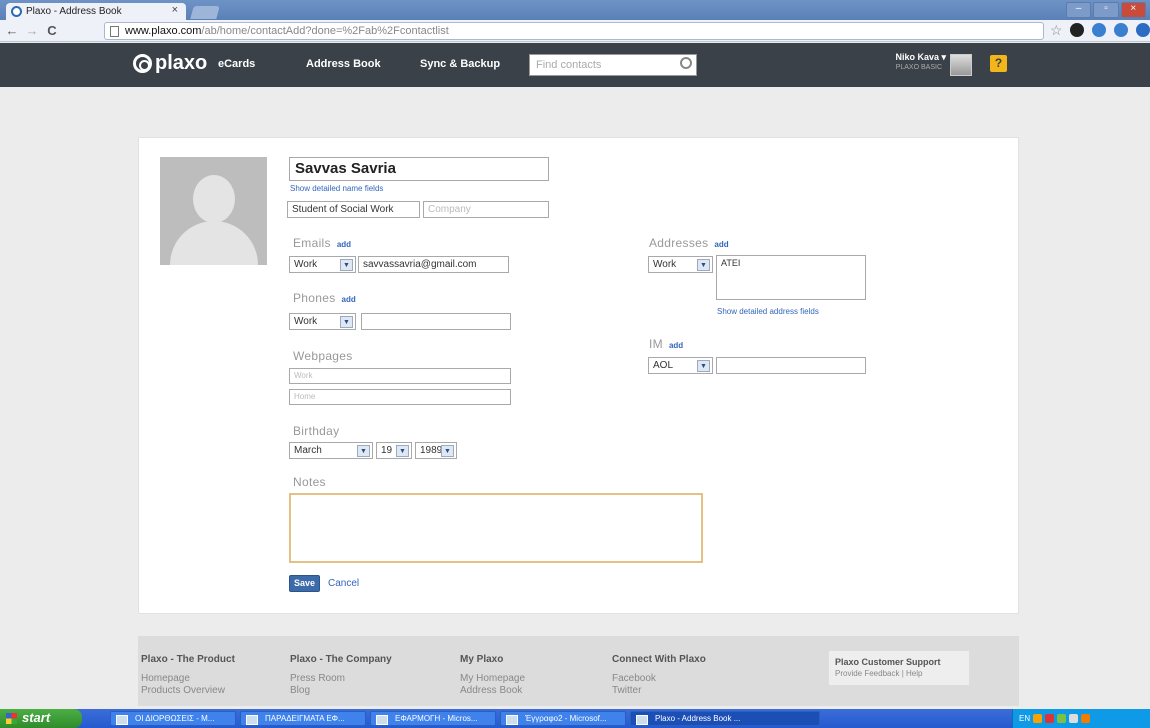  What do you see at coordinates (322, 264) in the screenshot?
I see `email-type-select: Work ▼` at bounding box center [322, 264].